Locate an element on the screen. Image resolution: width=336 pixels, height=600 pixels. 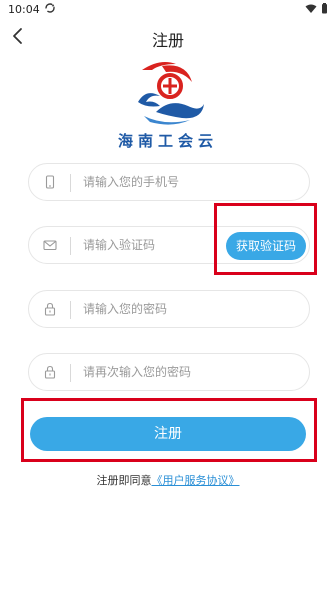
envelope-icon is located at coordinates (50, 245).